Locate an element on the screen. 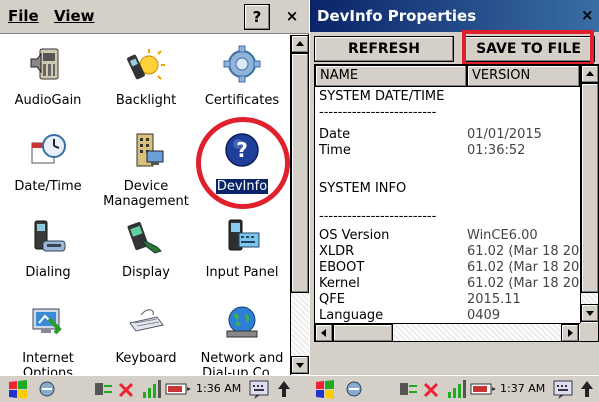 This screenshot has width=599, height=402. cp-label: Dialing is located at coordinates (48, 272).